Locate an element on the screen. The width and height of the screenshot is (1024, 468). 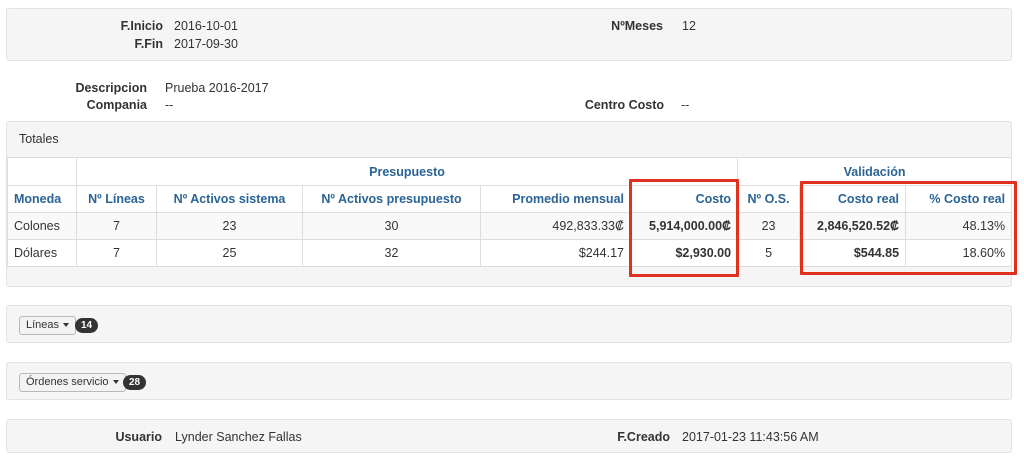
cell-os: 23 is located at coordinates (769, 226).